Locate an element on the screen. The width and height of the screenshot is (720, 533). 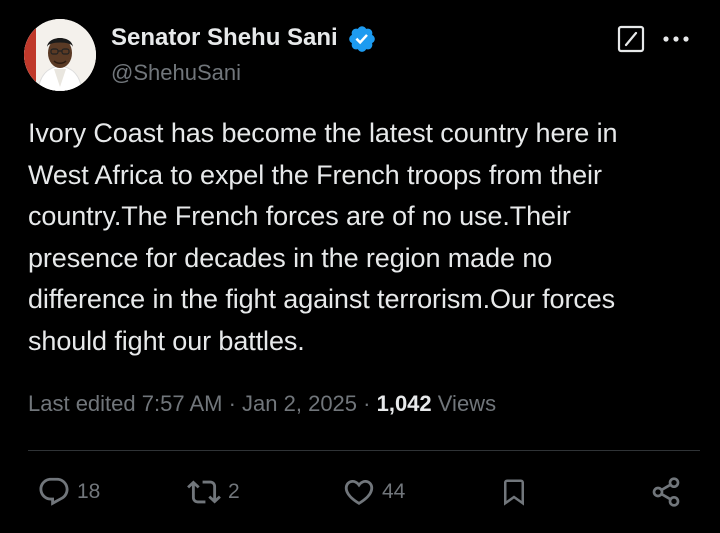
avatar is located at coordinates (60, 55).